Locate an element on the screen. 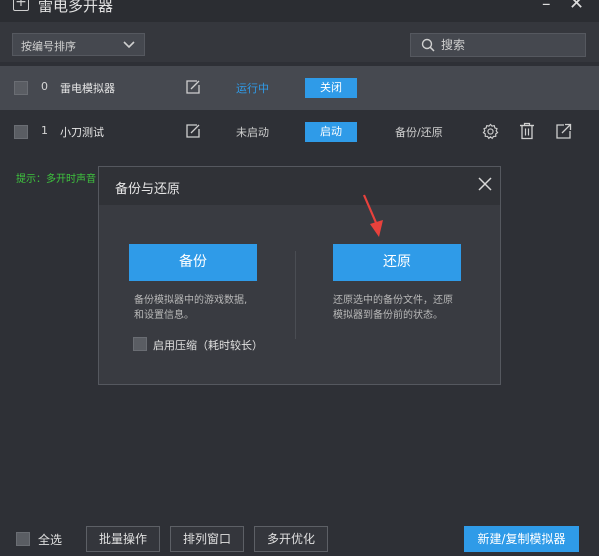 The width and height of the screenshot is (599, 556). restore-description: 还原选中的备份文件，还原 模拟器到备份前的状态。 is located at coordinates (413, 308).